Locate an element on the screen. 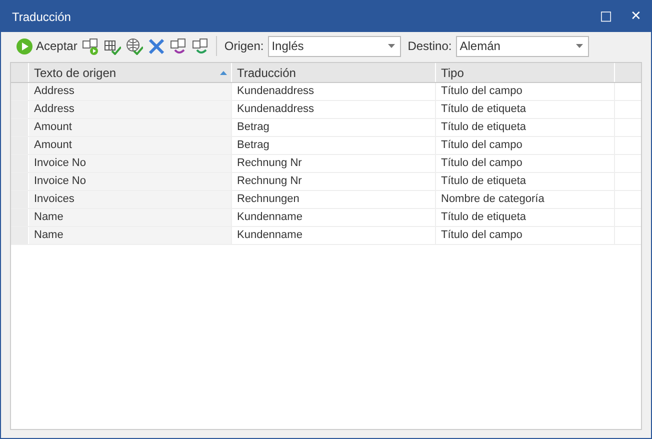 The height and width of the screenshot is (439, 652). column-header: Tipo is located at coordinates (525, 72).